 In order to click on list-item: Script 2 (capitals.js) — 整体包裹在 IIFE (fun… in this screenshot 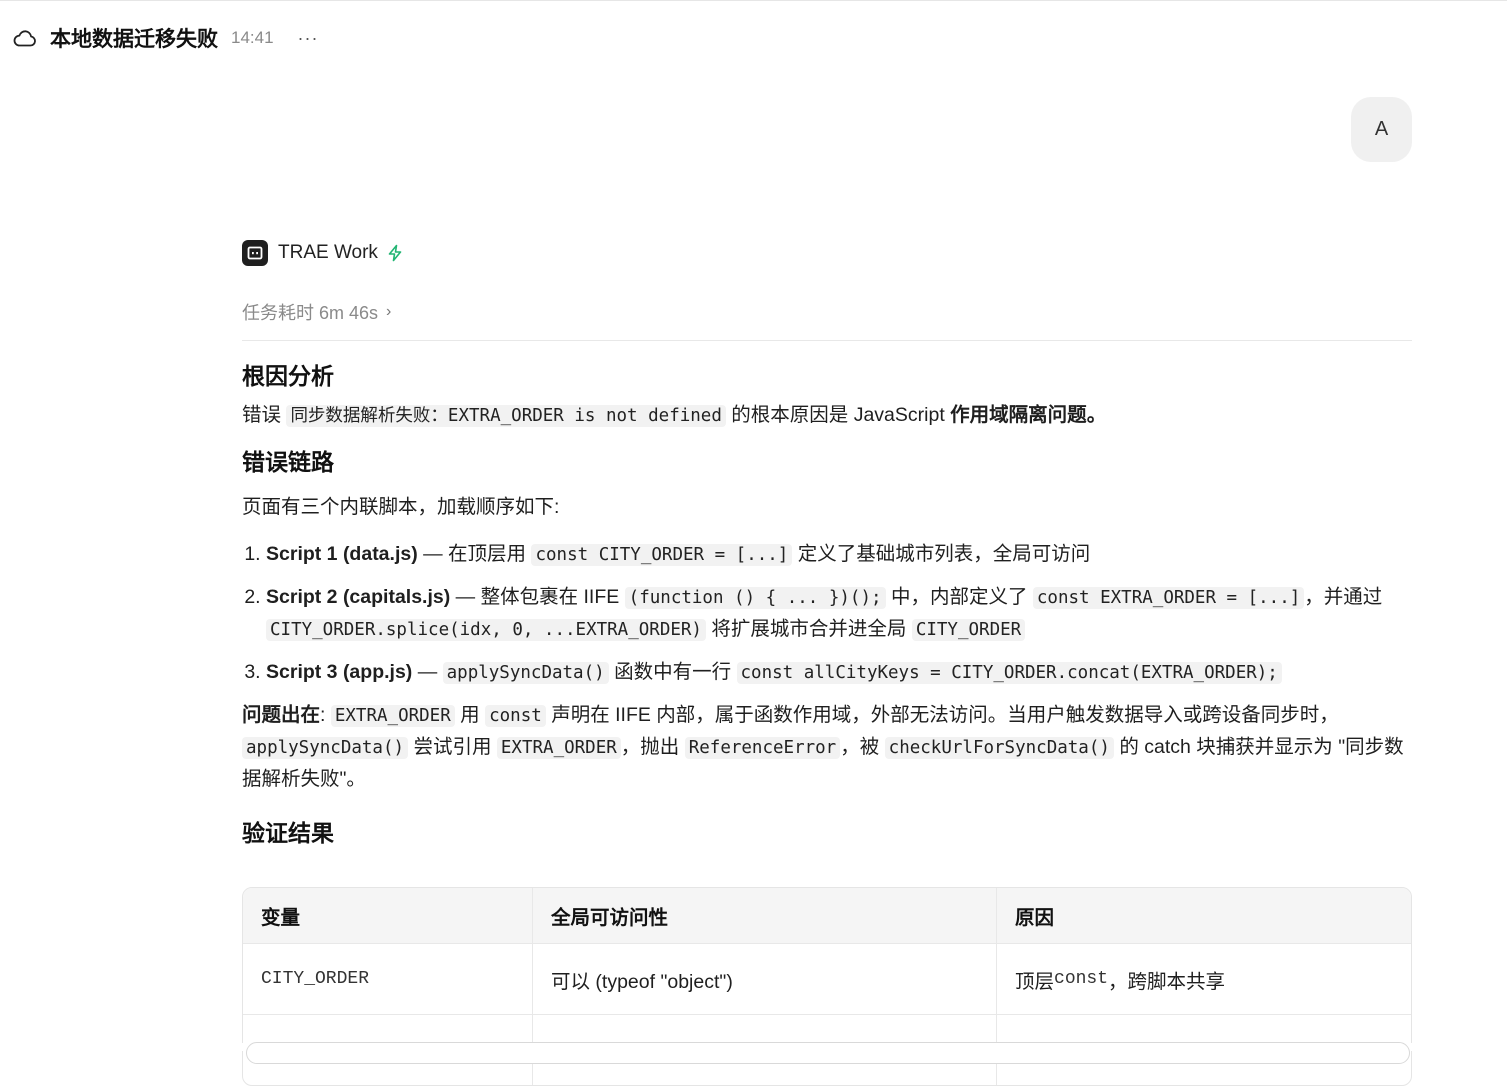, I will do `click(839, 614)`.